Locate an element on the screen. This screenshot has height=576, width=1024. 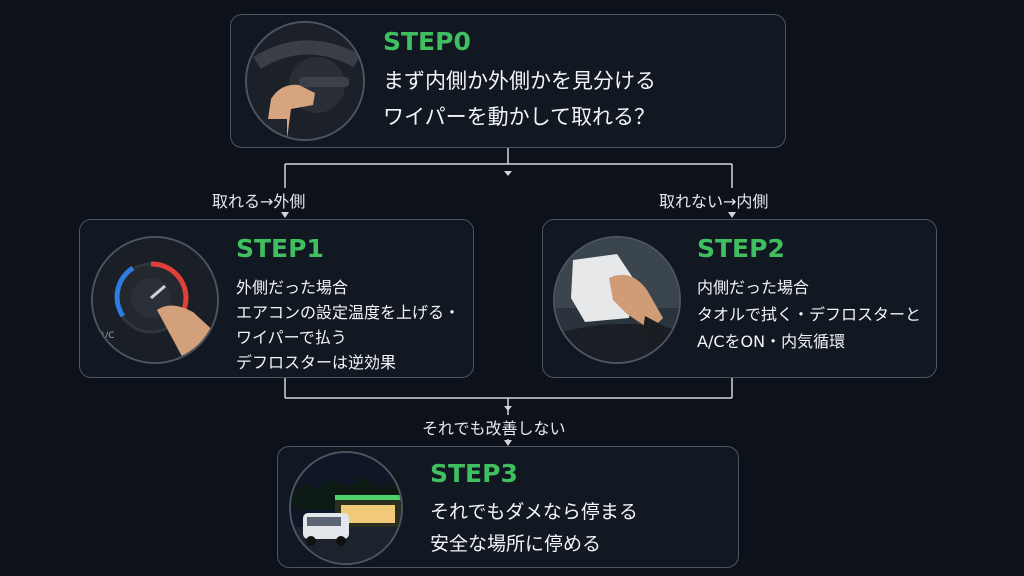
step1-title: STEP1 is located at coordinates (280, 248).